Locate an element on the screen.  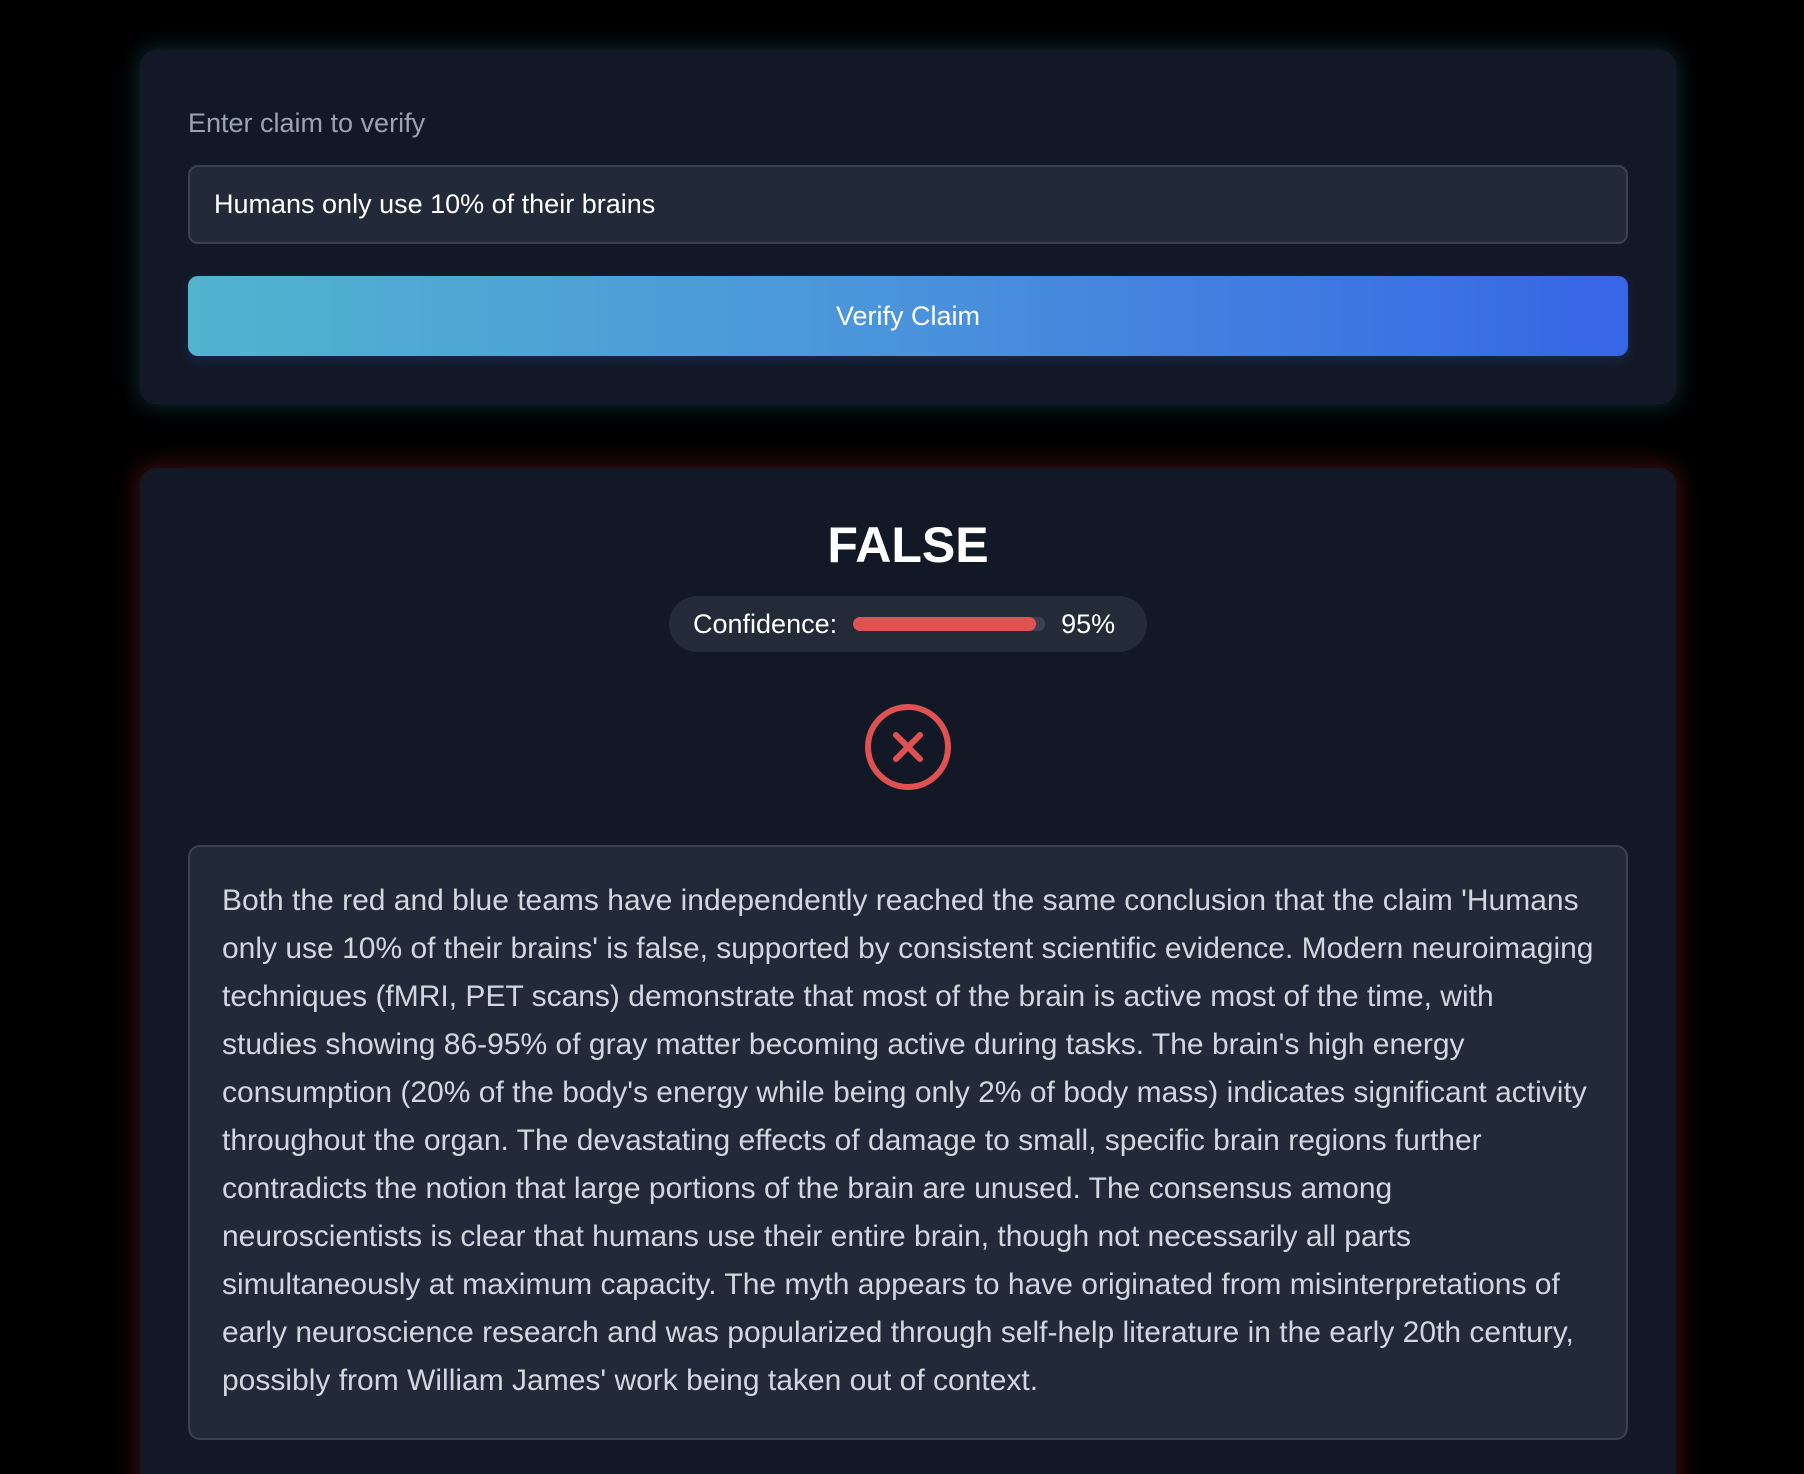
confidence-label: Confidence: is located at coordinates (765, 623).